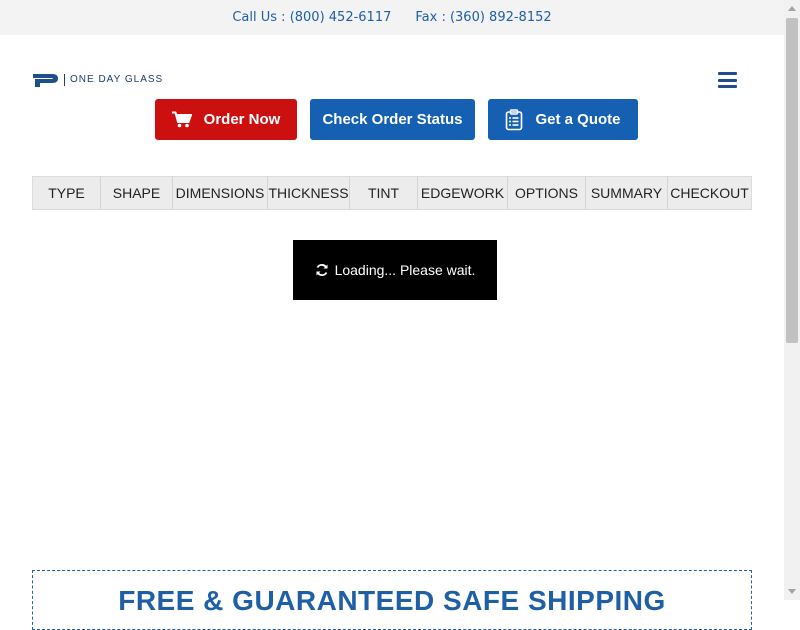 The width and height of the screenshot is (800, 630). I want to click on scroll-up-arrow-icon, so click(792, 8).